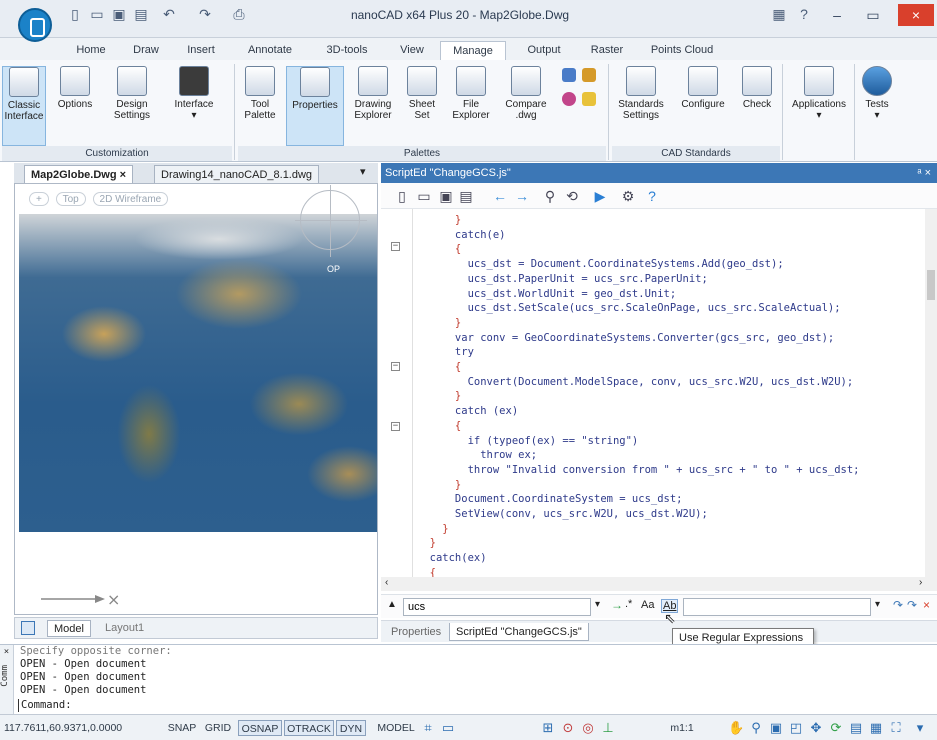 The image size is (937, 740). I want to click on run-script-icon: ▶, so click(600, 196).